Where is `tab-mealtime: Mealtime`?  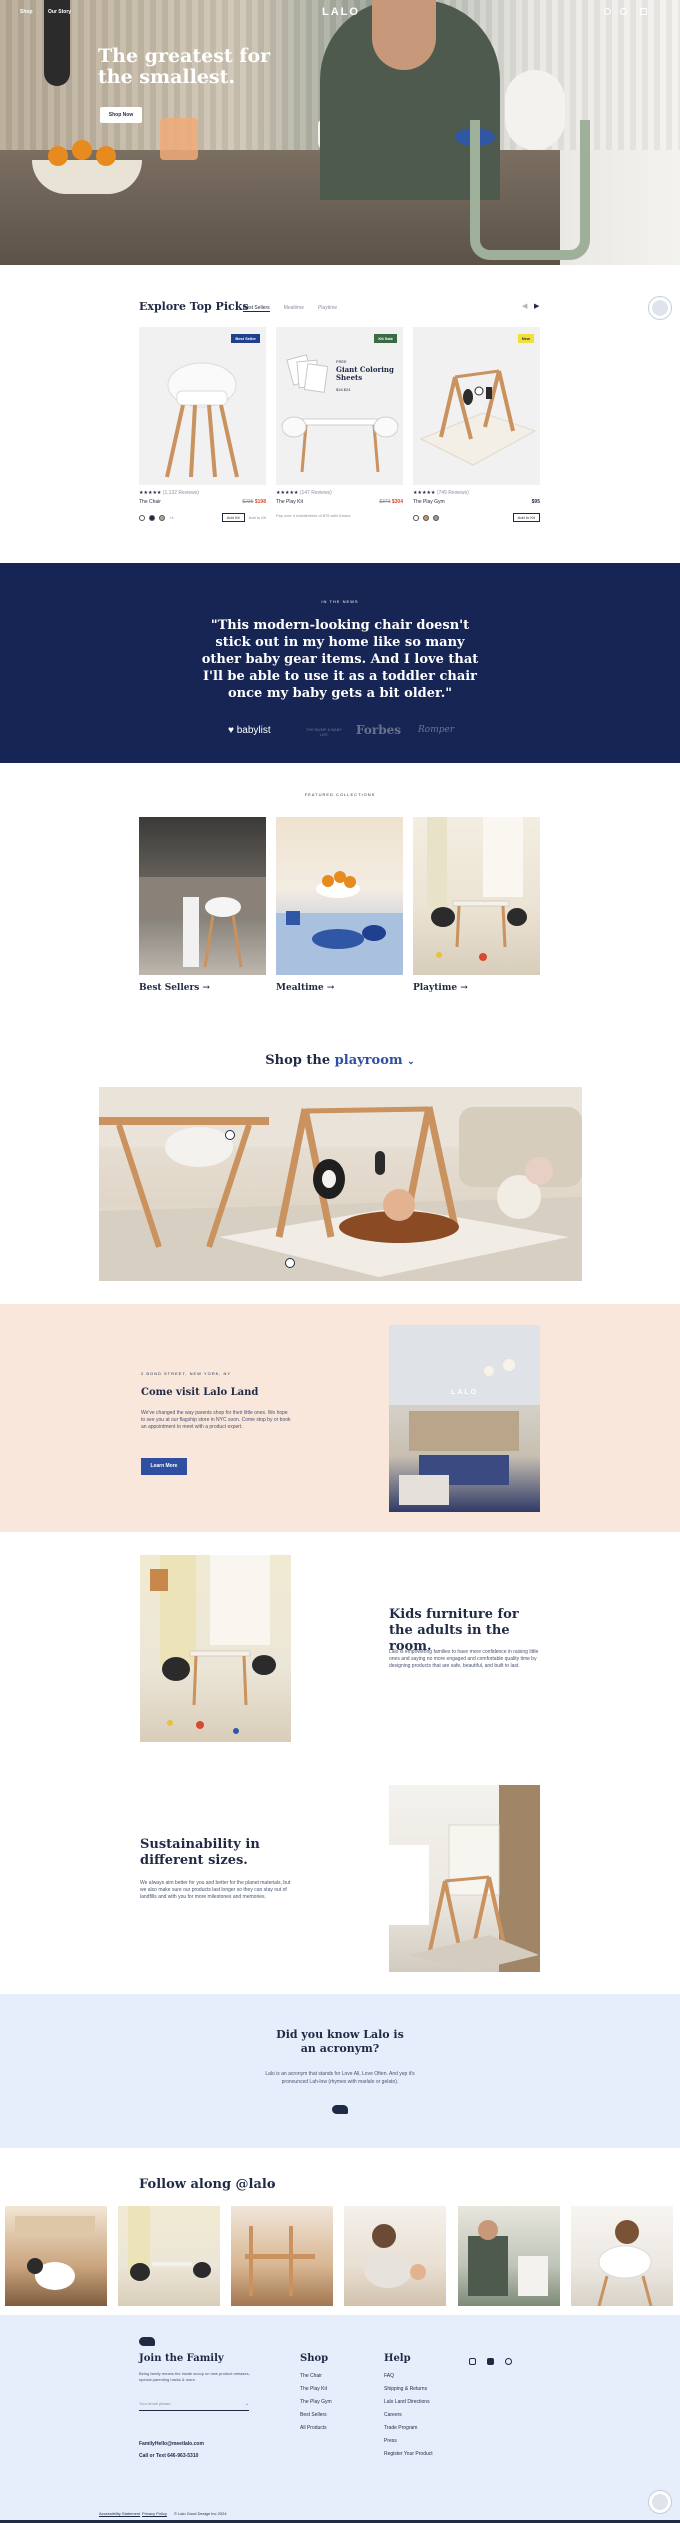
tab-mealtime: Mealtime is located at coordinates (294, 308).